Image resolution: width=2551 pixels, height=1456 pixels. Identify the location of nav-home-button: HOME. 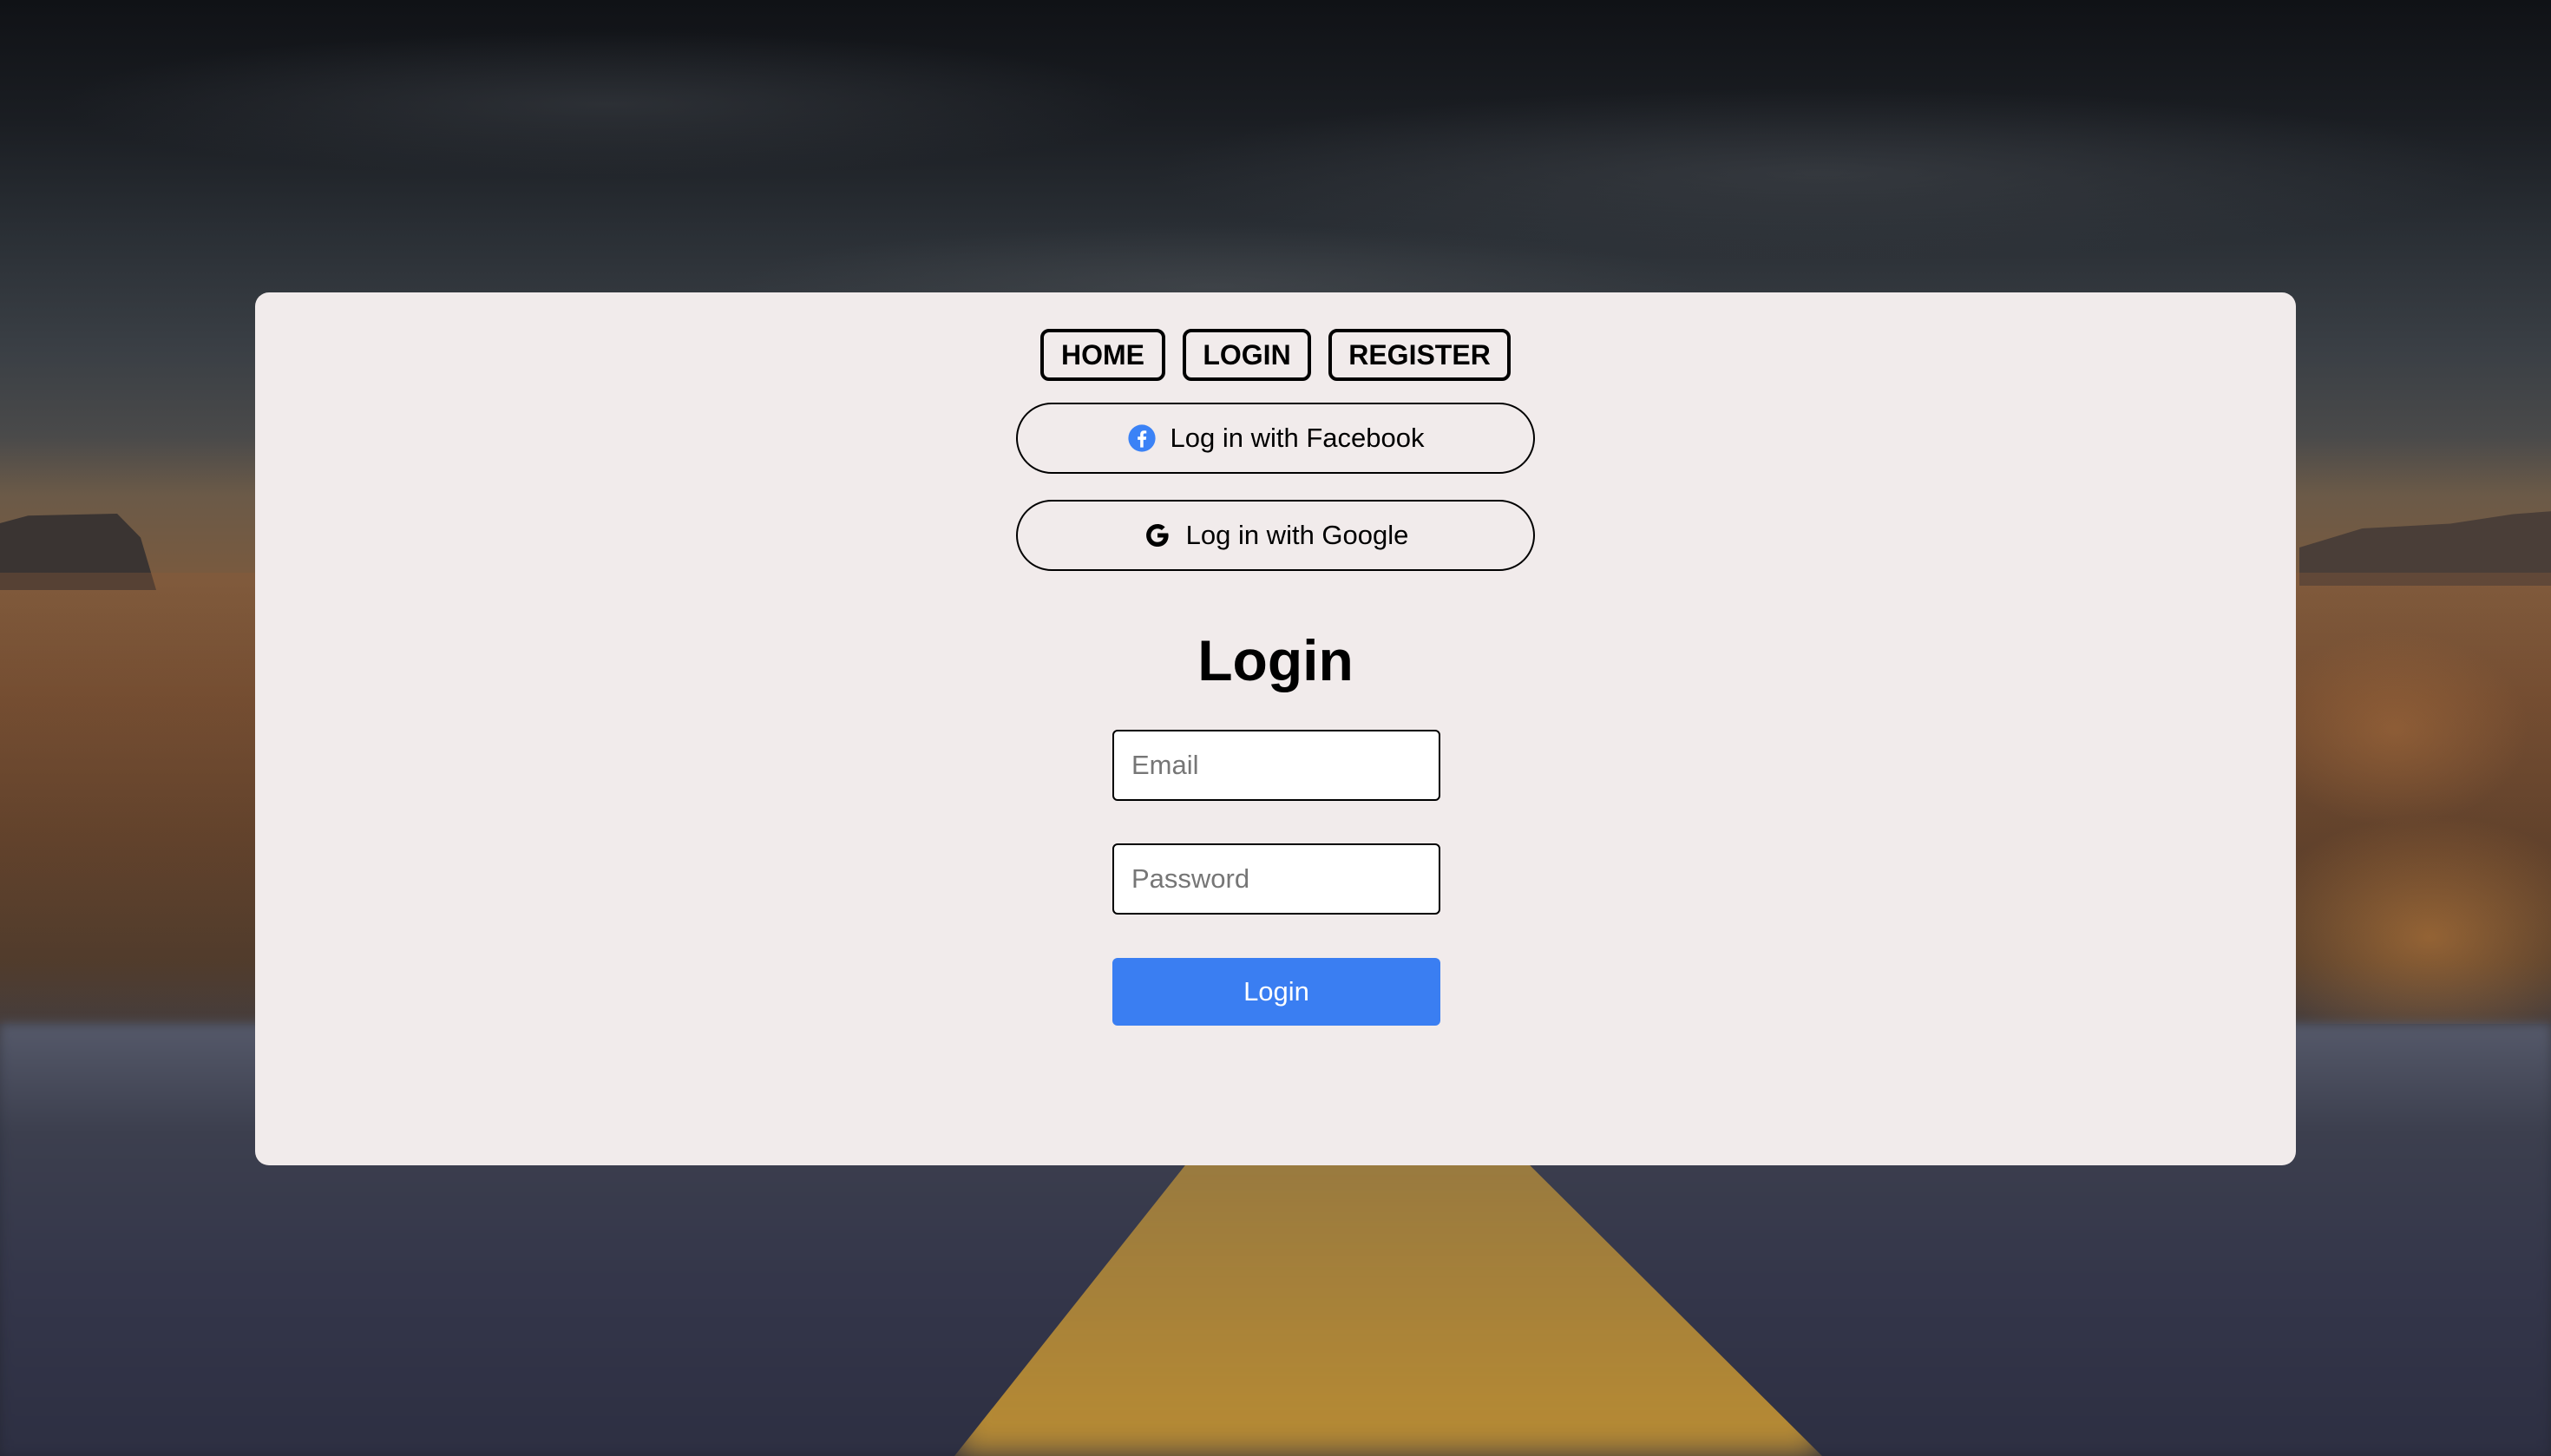
(1102, 355).